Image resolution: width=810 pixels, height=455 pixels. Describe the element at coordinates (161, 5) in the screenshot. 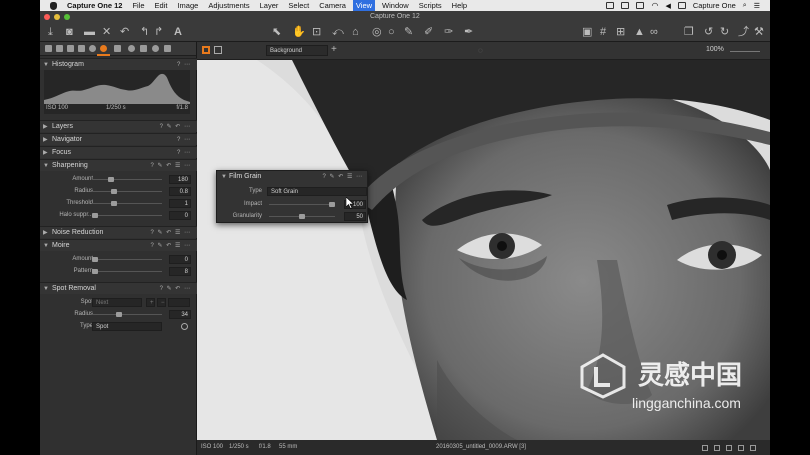

I see `menu-edit: Edit` at that location.